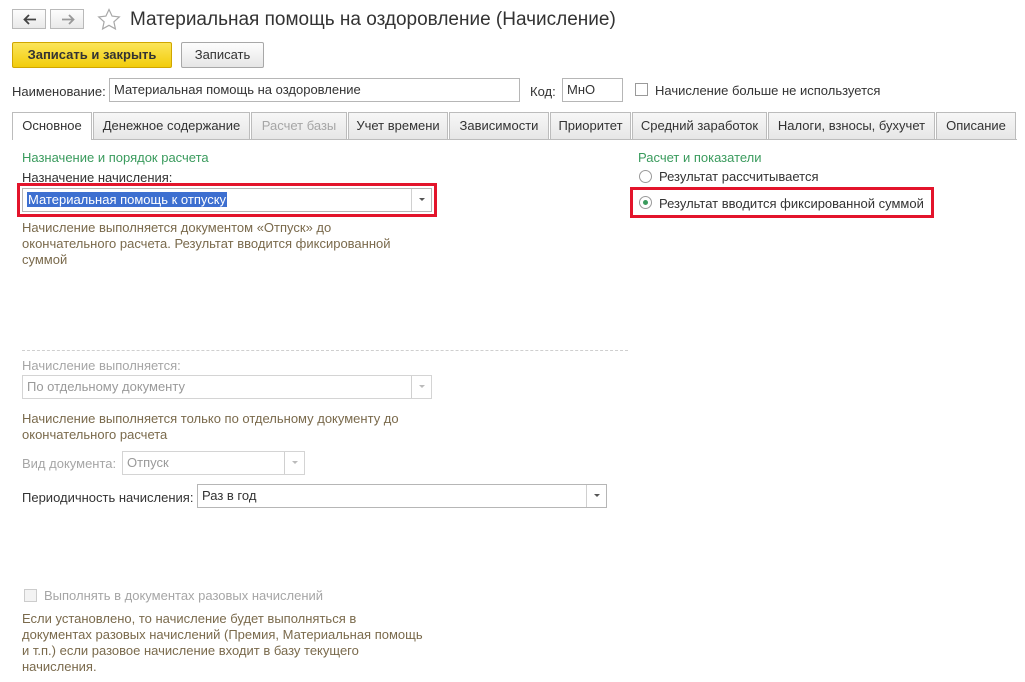 This screenshot has width=1025, height=682. What do you see at coordinates (106, 386) in the screenshot?
I see `execution-select-value: По отдельному документу` at bounding box center [106, 386].